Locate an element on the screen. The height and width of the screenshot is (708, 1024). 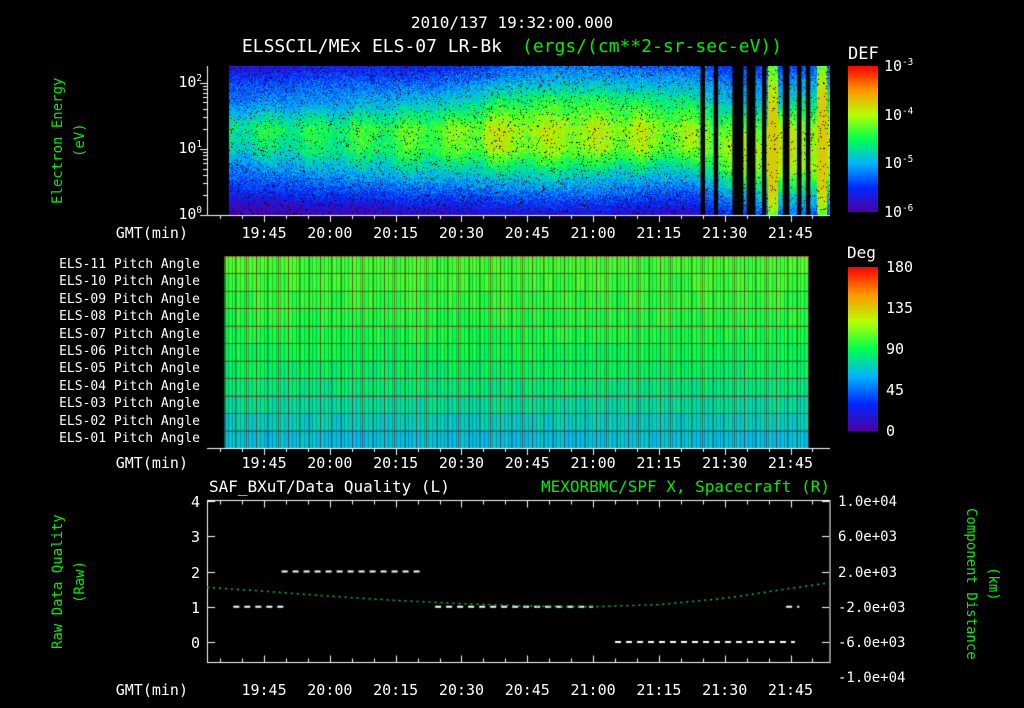
pitch-row-label: ELS-09 Pitch Angle is located at coordinates (129, 299).